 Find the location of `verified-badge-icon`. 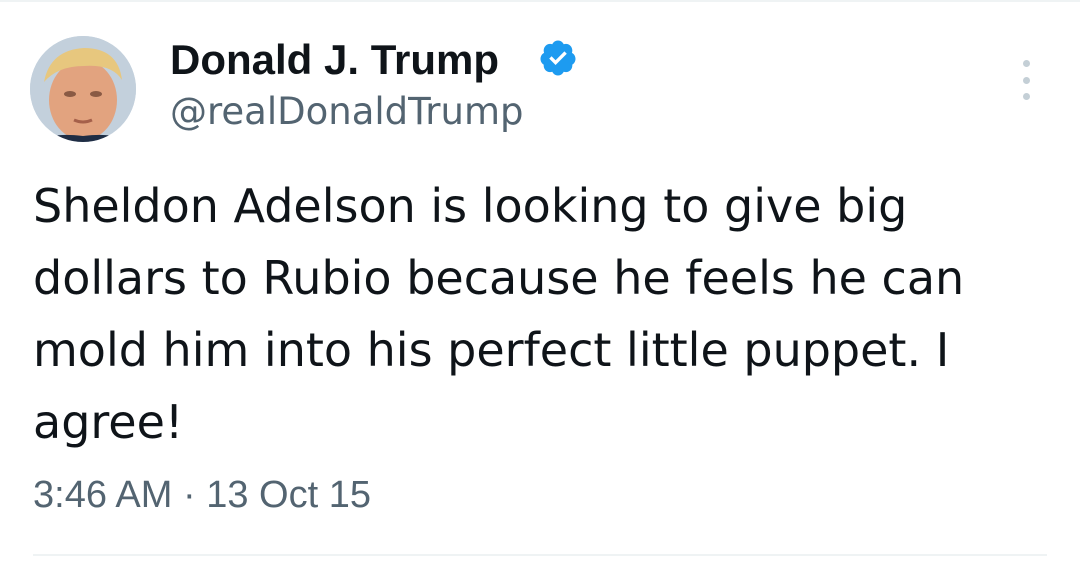

verified-badge-icon is located at coordinates (558, 58).